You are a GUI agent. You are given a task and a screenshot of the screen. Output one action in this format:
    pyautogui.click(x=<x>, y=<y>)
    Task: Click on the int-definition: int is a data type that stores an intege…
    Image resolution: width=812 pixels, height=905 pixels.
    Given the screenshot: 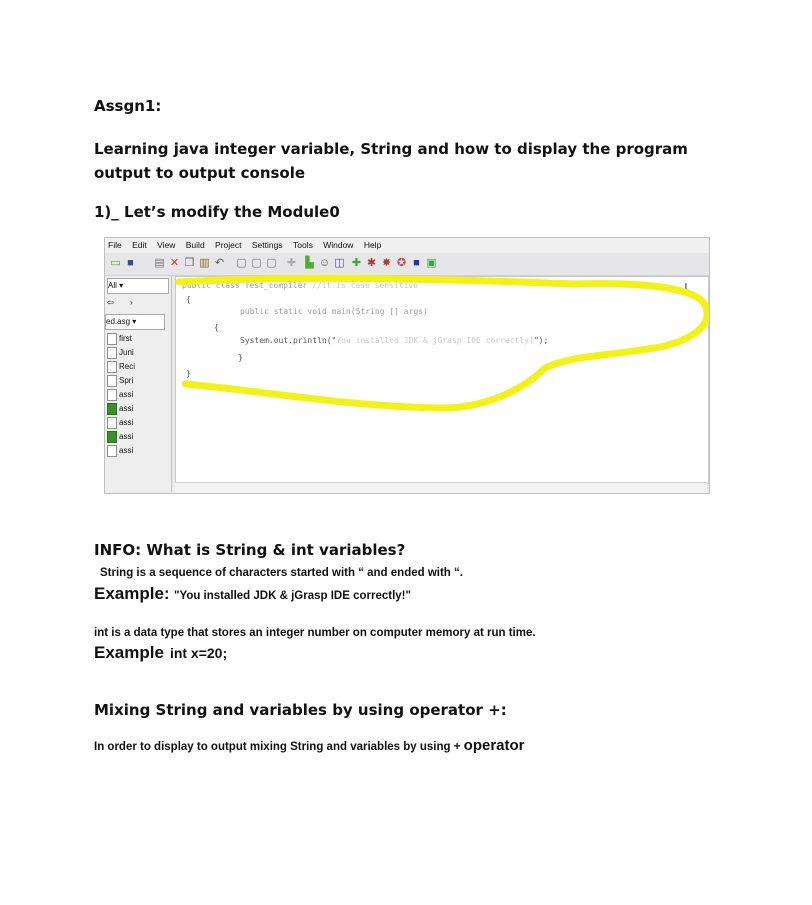 What is the action you would take?
    pyautogui.click(x=315, y=633)
    